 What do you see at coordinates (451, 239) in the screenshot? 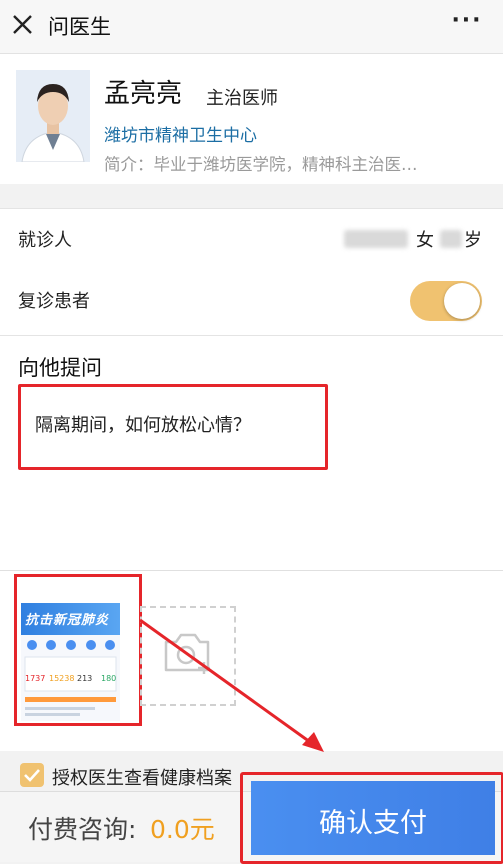
I see `patient-age-redacted` at bounding box center [451, 239].